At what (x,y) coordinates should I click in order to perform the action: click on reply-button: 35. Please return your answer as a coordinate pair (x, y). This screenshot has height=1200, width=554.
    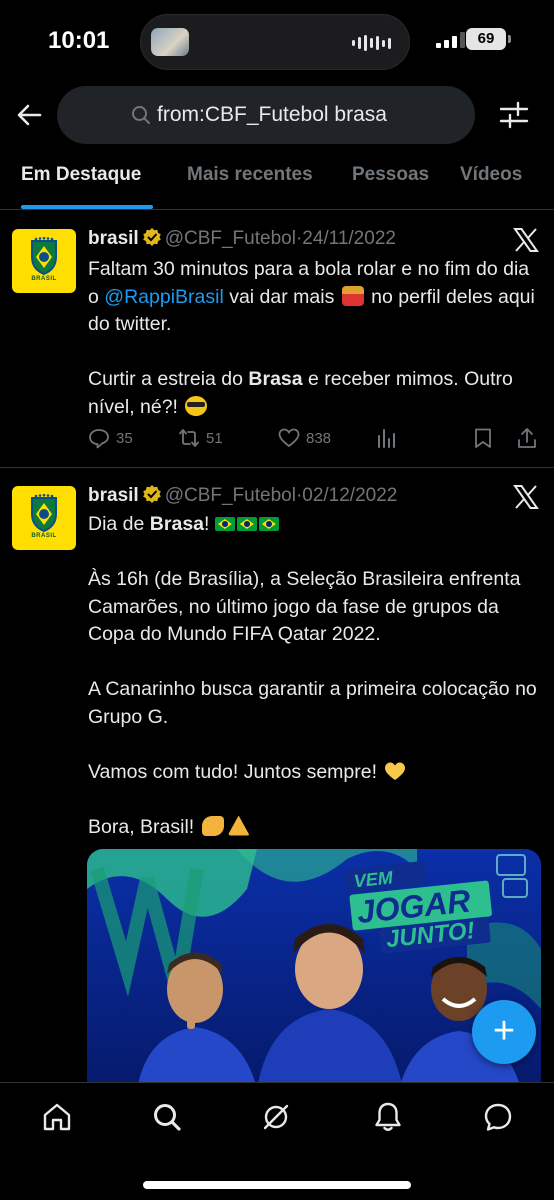
    Looking at the image, I should click on (110, 438).